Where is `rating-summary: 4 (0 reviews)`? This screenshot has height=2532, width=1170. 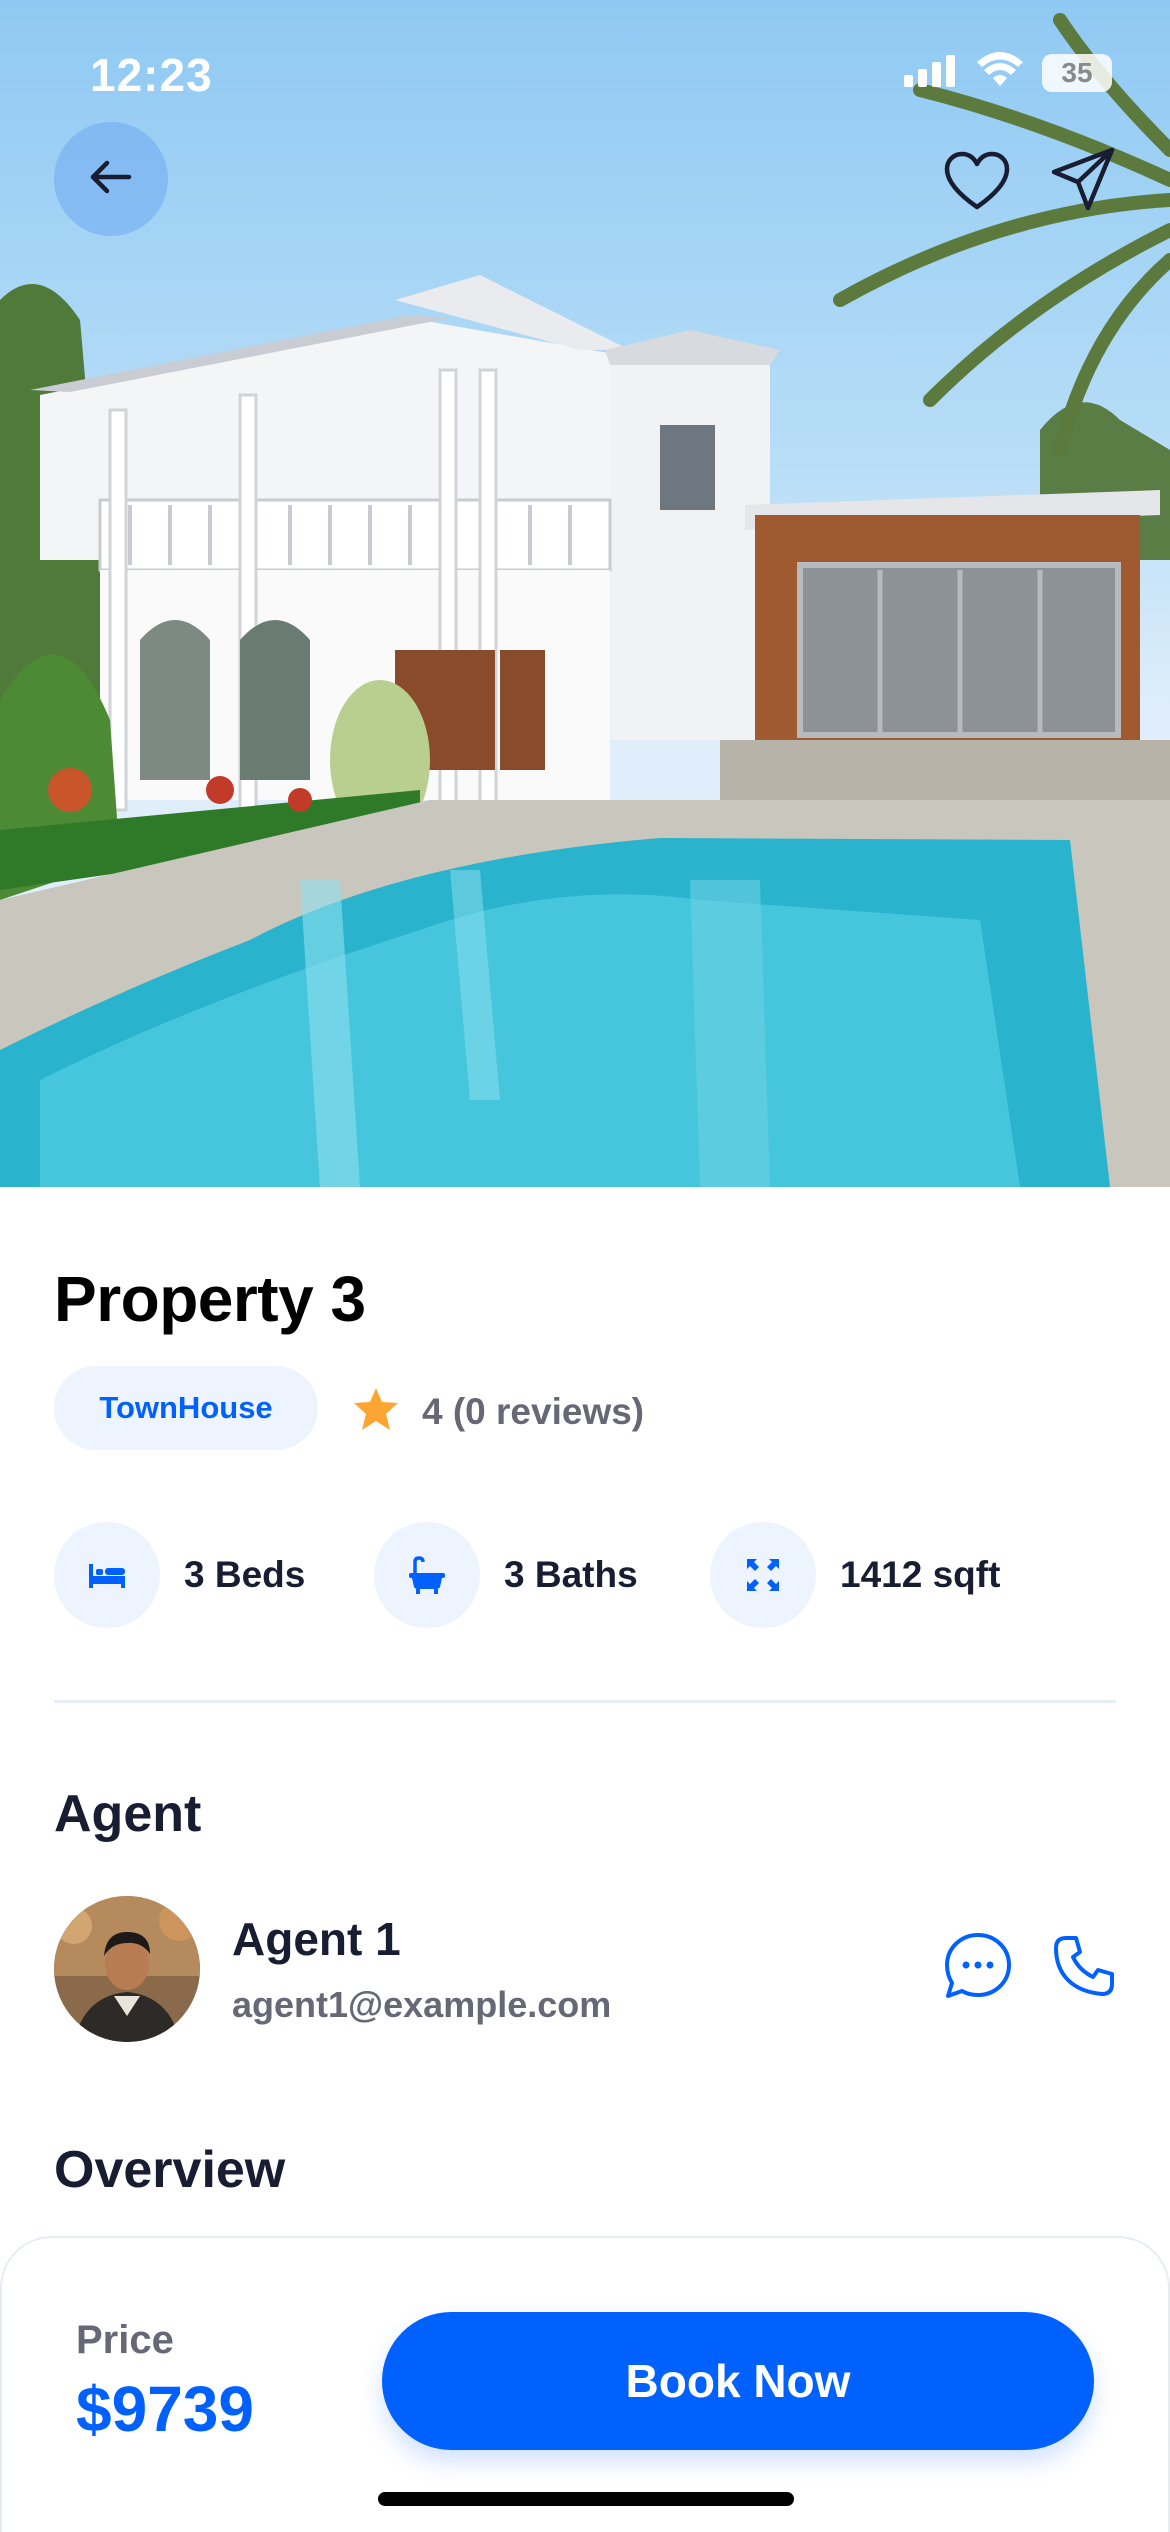 rating-summary: 4 (0 reviews) is located at coordinates (498, 1411).